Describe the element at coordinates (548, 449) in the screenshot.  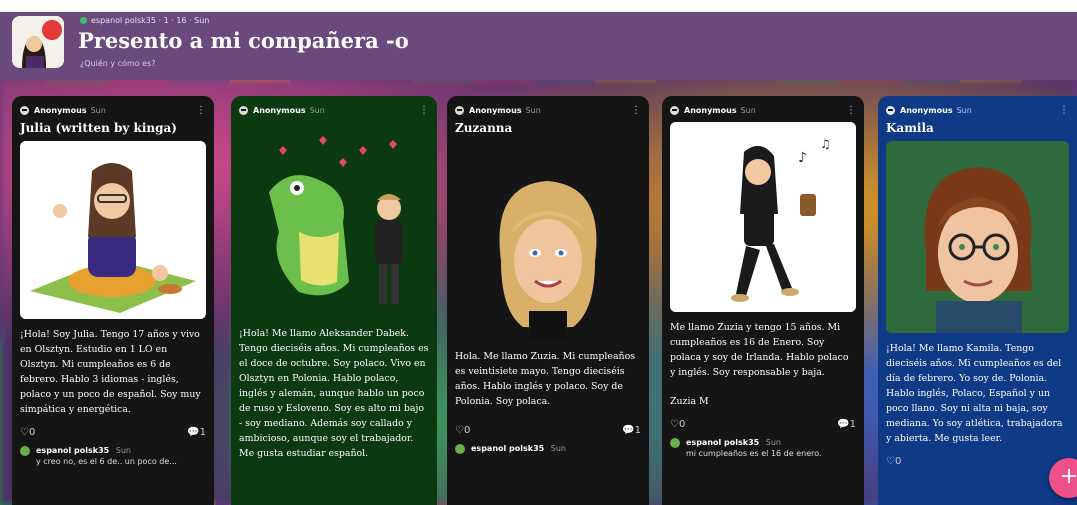
I see `comment: espanol polsk35 Sun` at that location.